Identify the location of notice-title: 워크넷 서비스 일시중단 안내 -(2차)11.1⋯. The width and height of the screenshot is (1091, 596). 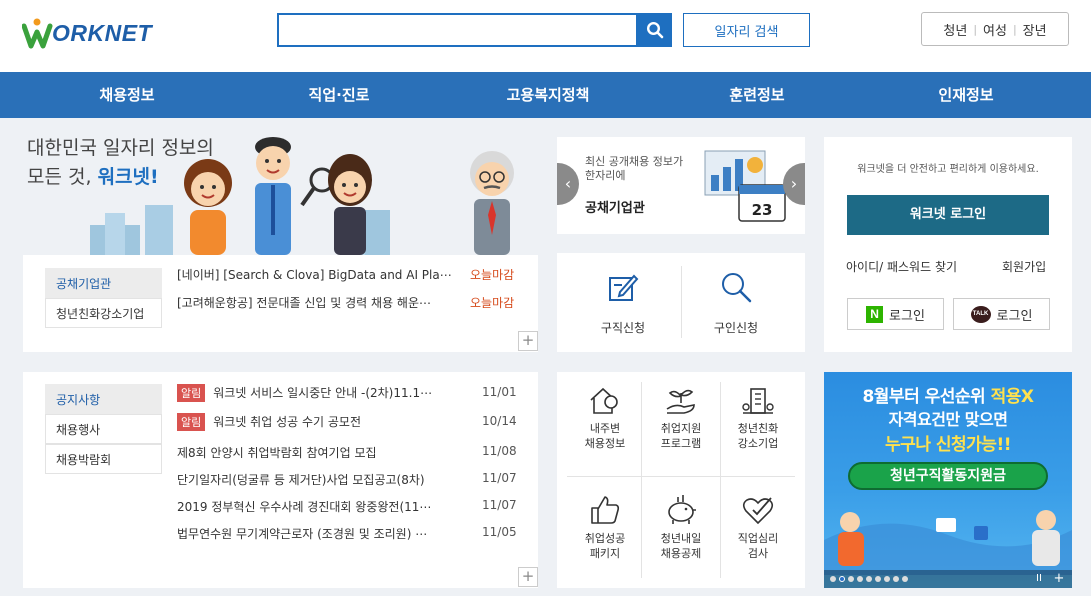
(323, 393).